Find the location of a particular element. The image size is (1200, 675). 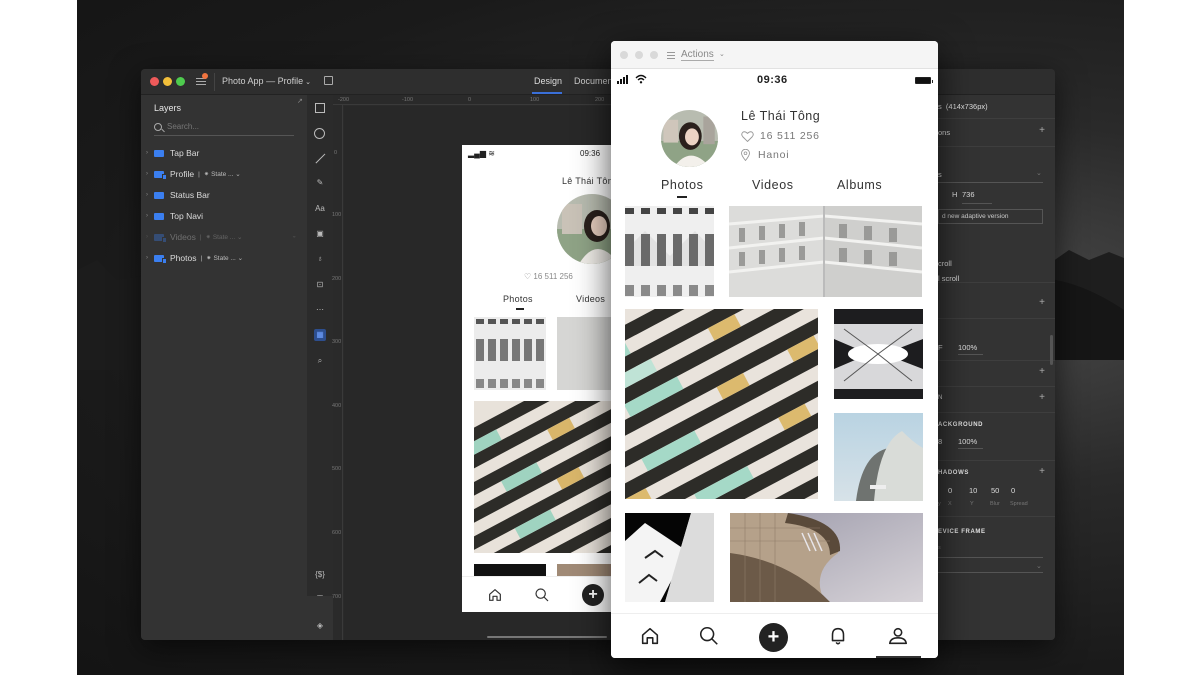

heart-icon is located at coordinates (747, 136).